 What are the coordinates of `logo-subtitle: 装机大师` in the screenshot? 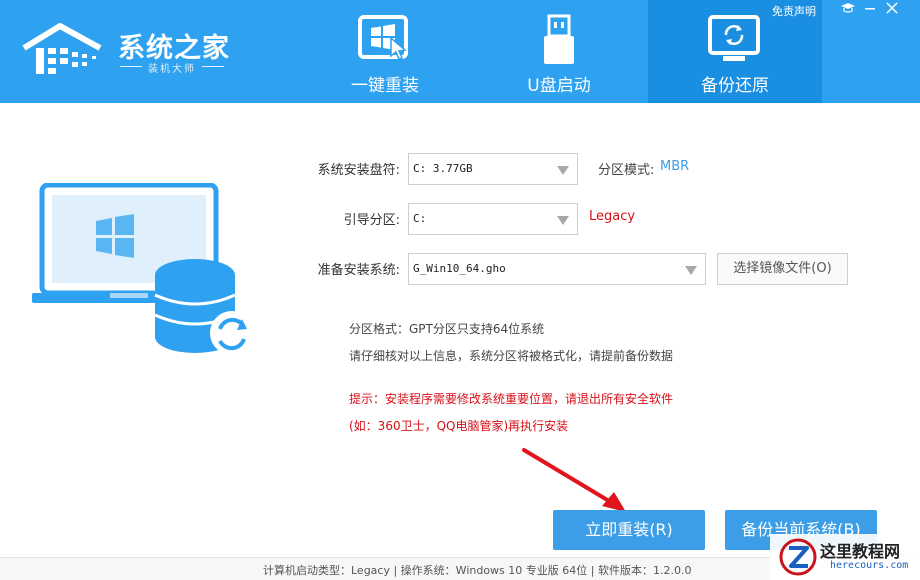 It's located at (172, 69).